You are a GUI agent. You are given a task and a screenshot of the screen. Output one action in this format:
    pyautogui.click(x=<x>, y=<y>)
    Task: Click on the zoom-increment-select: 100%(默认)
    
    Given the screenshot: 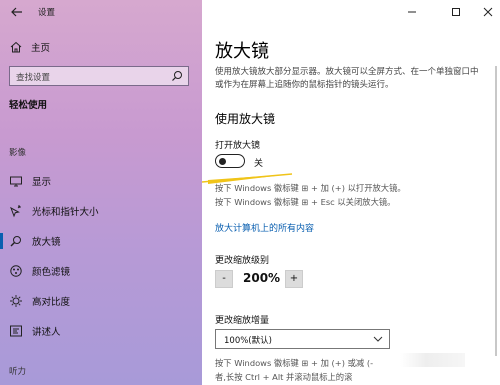 What is the action you would take?
    pyautogui.click(x=302, y=339)
    